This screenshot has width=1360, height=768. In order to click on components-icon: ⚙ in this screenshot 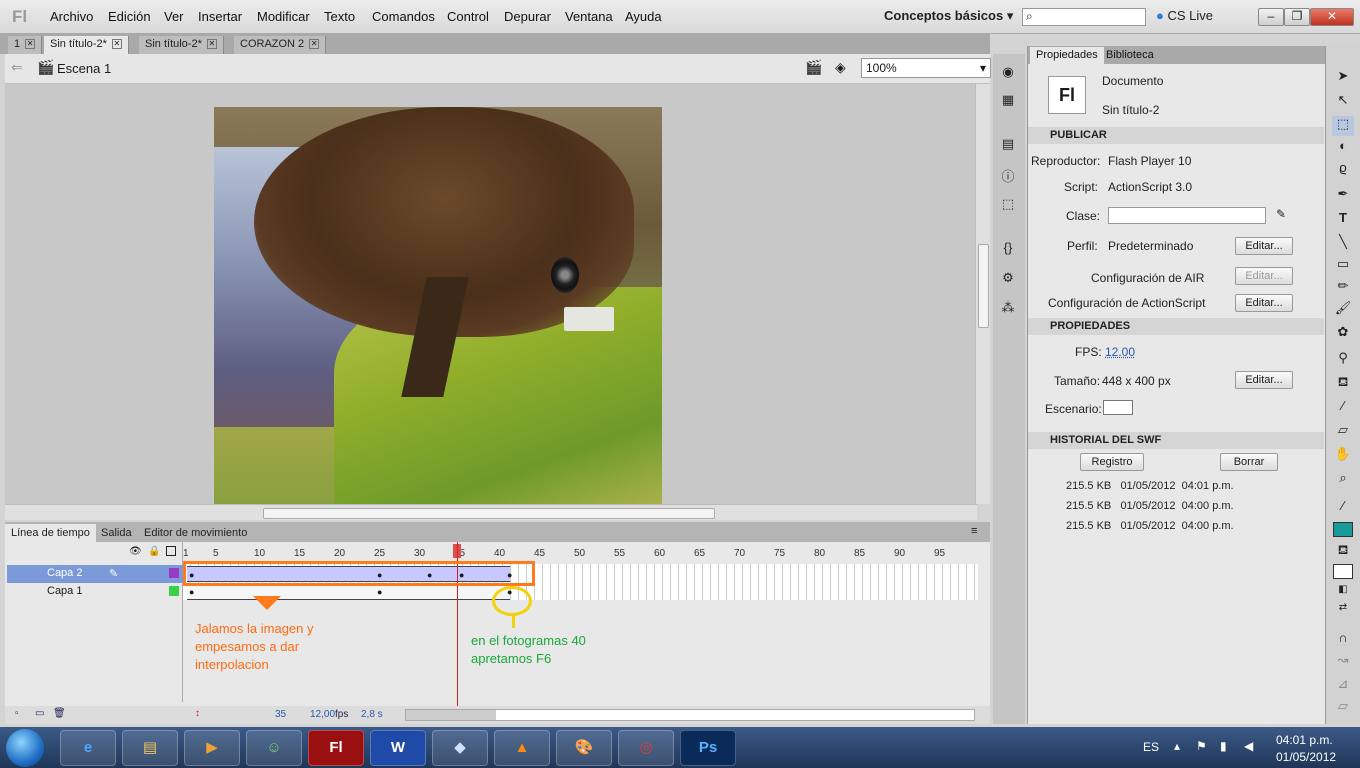, I will do `click(1008, 280)`.